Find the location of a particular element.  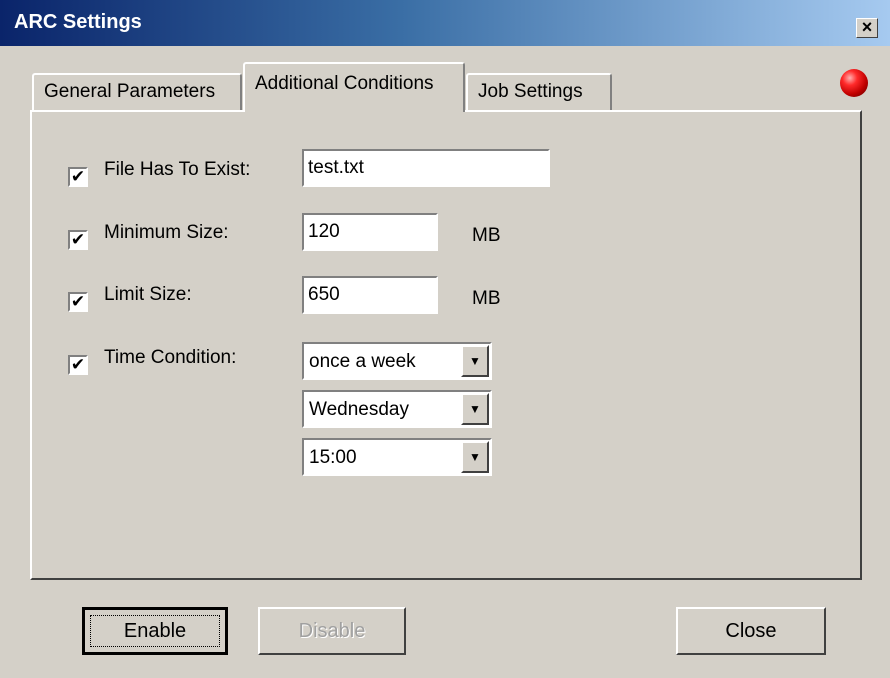

file-exists-checkbox: ✔ is located at coordinates (78, 177).